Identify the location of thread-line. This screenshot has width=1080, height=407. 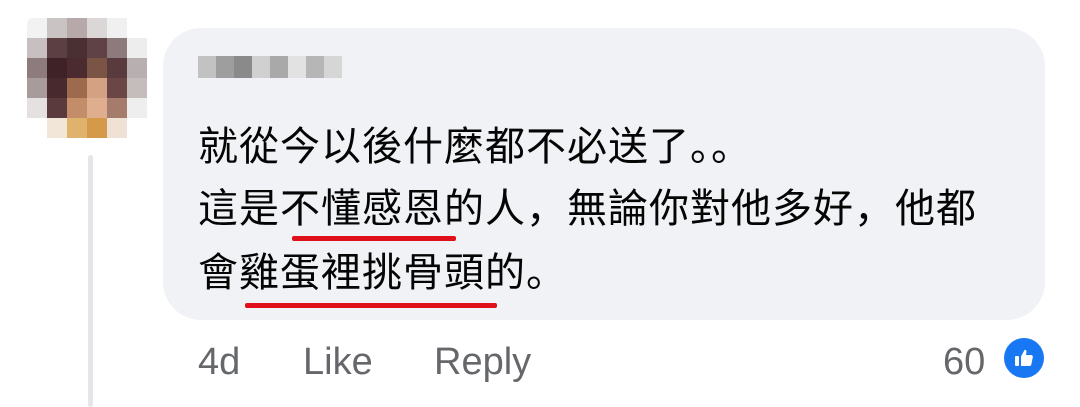
(90, 281).